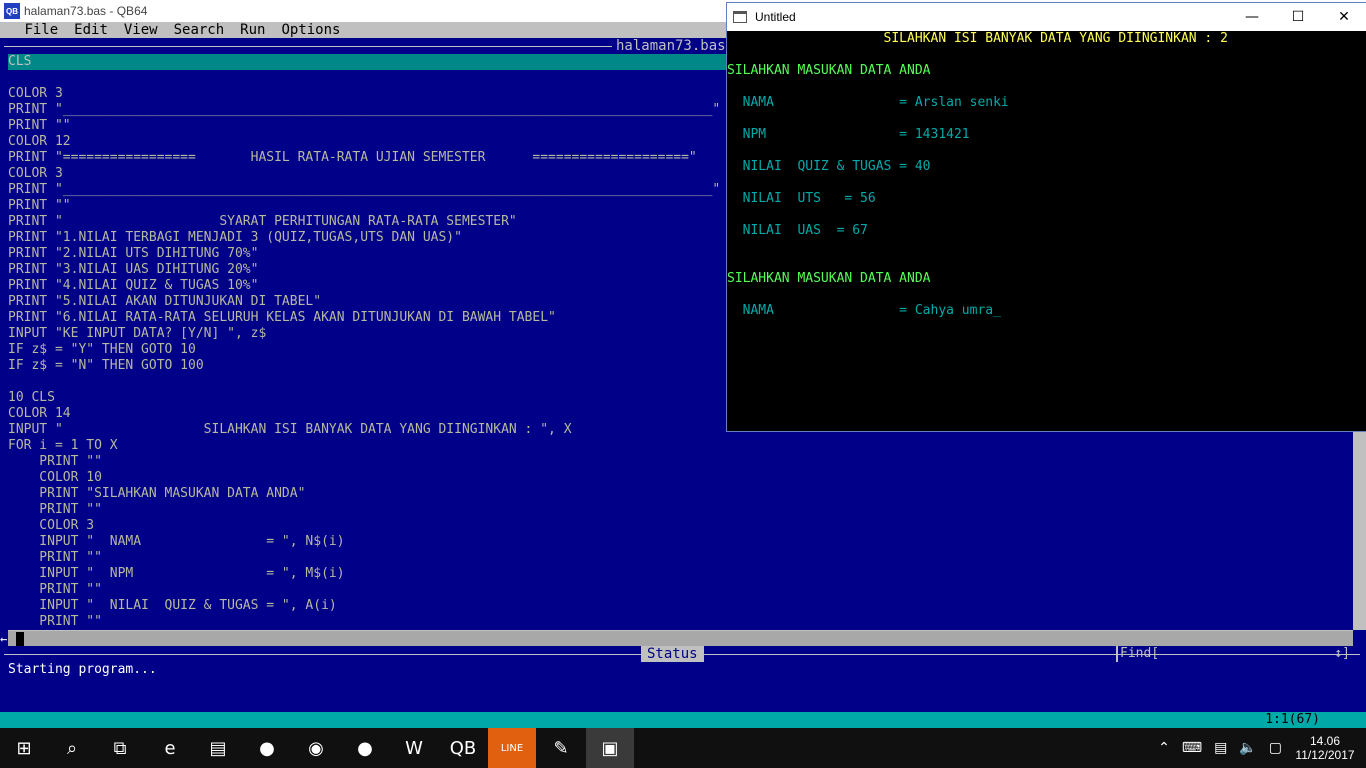 This screenshot has height=768, width=1366. What do you see at coordinates (1046, 17) in the screenshot?
I see `output-window-titlebar: Untitled — ☐ ✕` at bounding box center [1046, 17].